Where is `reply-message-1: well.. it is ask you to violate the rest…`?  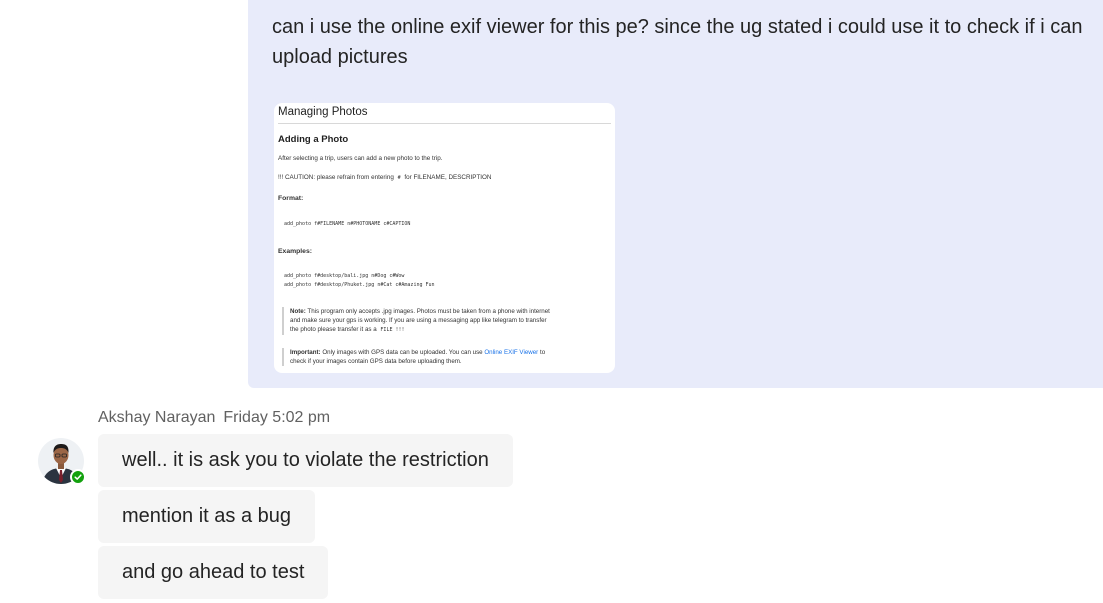 reply-message-1: well.. it is ask you to violate the rest… is located at coordinates (305, 460).